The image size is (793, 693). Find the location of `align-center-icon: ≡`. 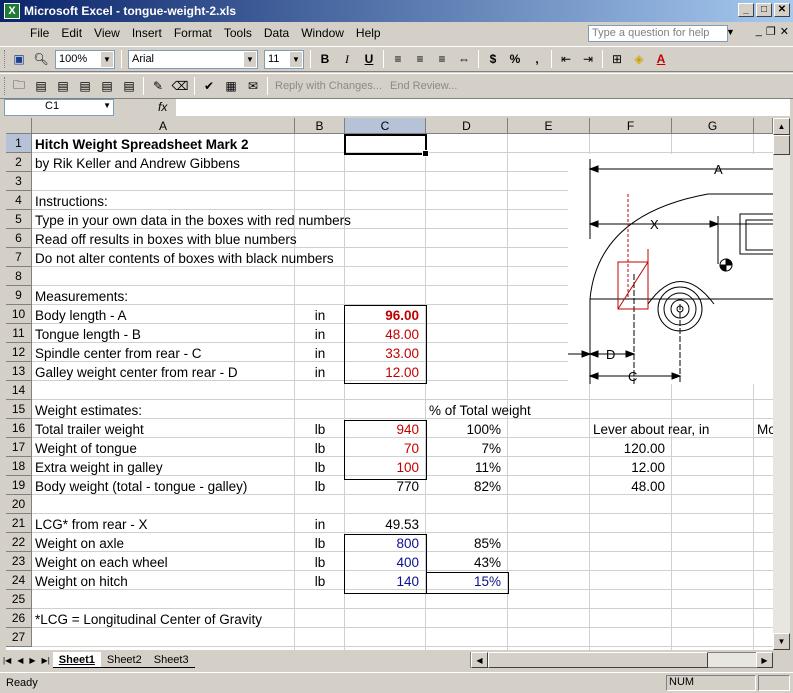

align-center-icon: ≡ is located at coordinates (420, 59).